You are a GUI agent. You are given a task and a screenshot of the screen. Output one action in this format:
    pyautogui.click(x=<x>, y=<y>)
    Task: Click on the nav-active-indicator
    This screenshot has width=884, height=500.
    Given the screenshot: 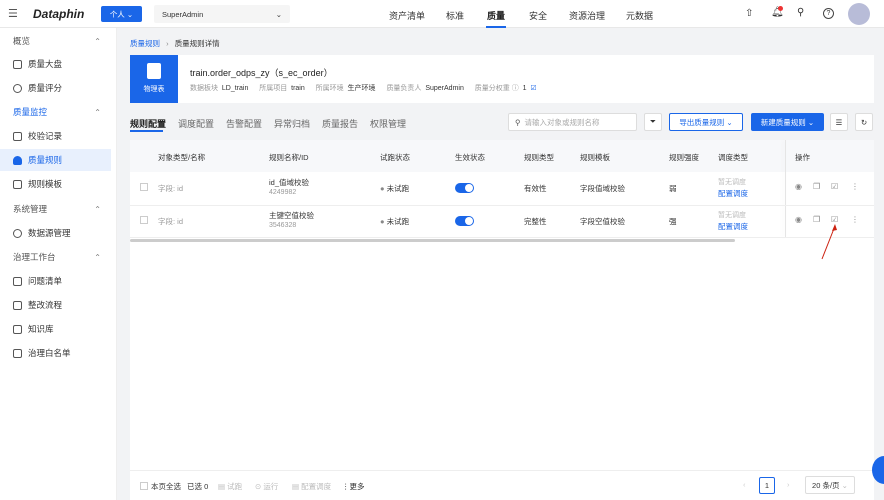 What is the action you would take?
    pyautogui.click(x=496, y=27)
    